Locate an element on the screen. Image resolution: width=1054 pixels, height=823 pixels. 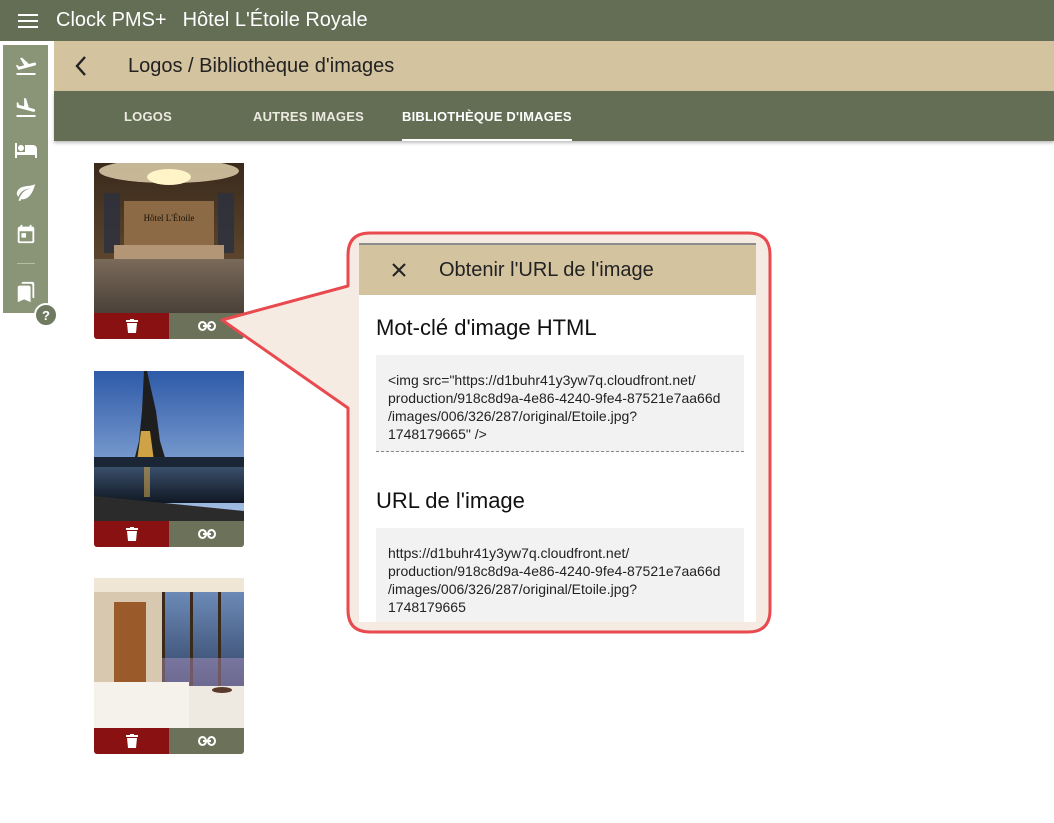
sidebar-item-arrivals is located at coordinates (25, 108).